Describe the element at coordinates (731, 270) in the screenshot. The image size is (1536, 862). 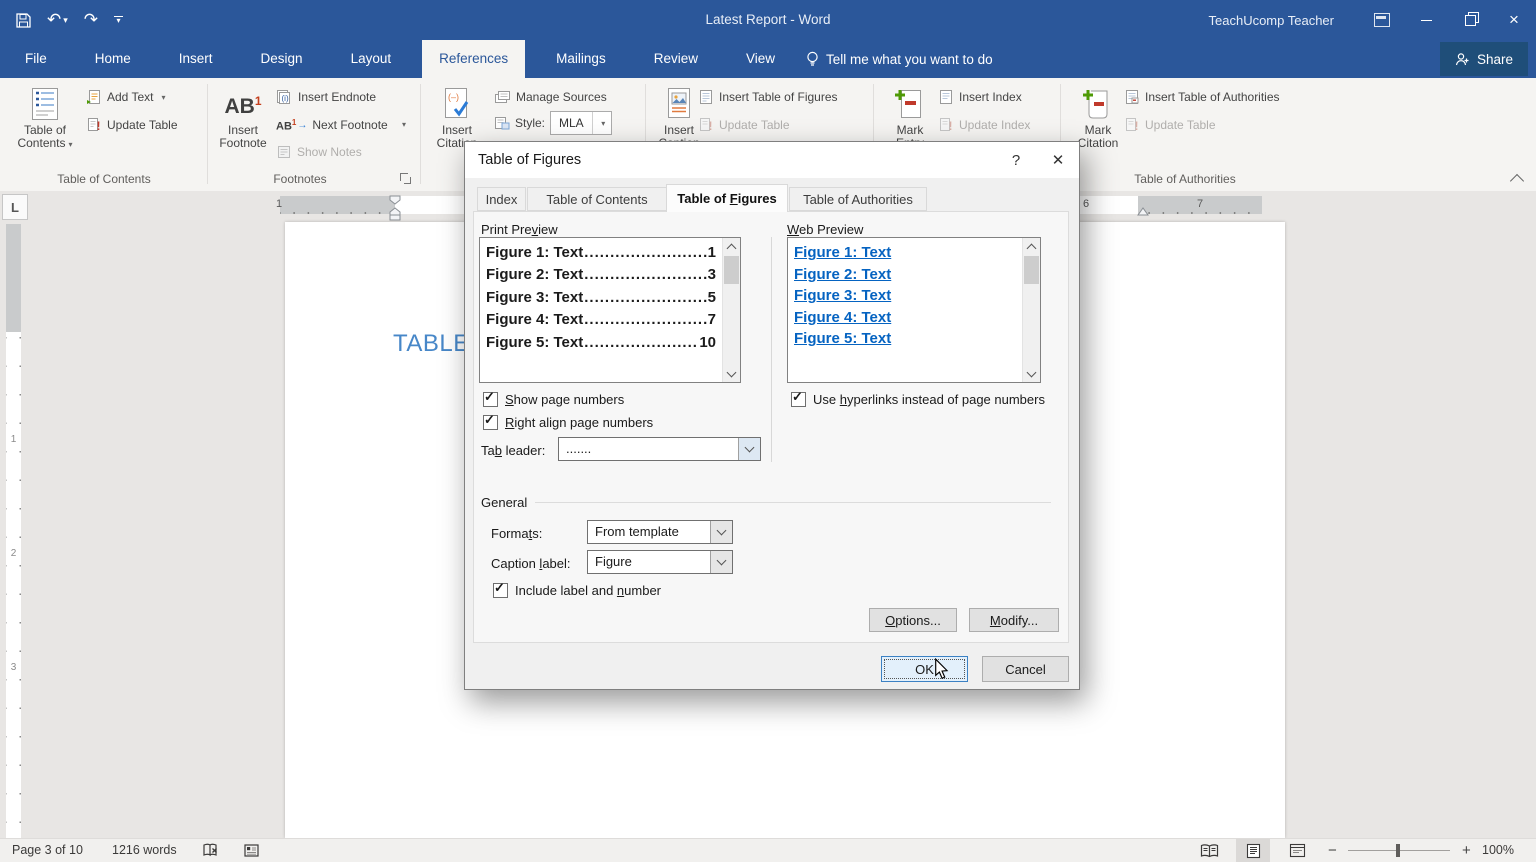
I see `scrollbar-thumb` at that location.